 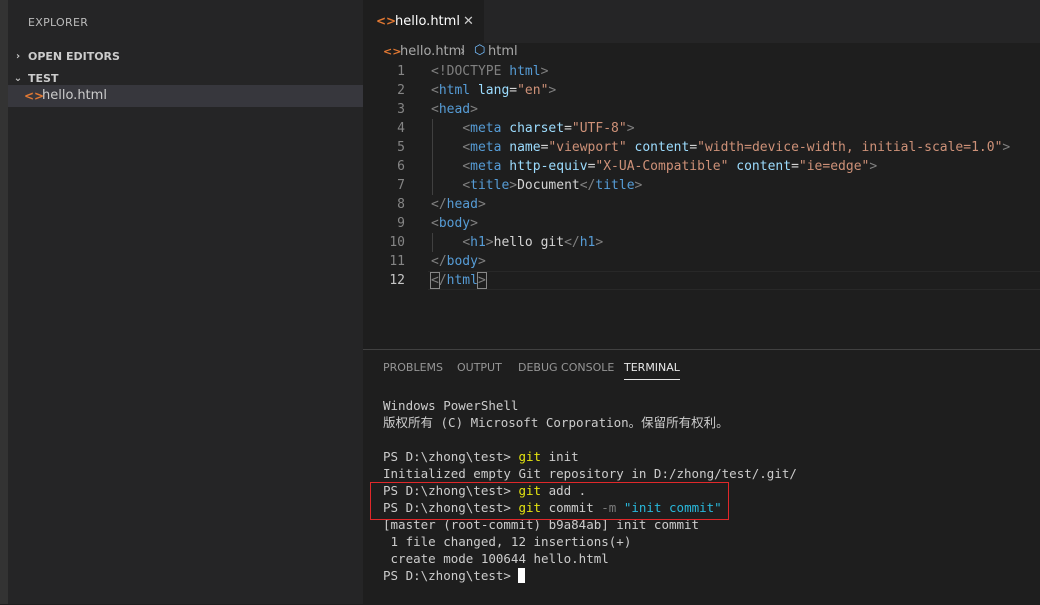 I want to click on code-token: hello git, so click(x=529, y=242).